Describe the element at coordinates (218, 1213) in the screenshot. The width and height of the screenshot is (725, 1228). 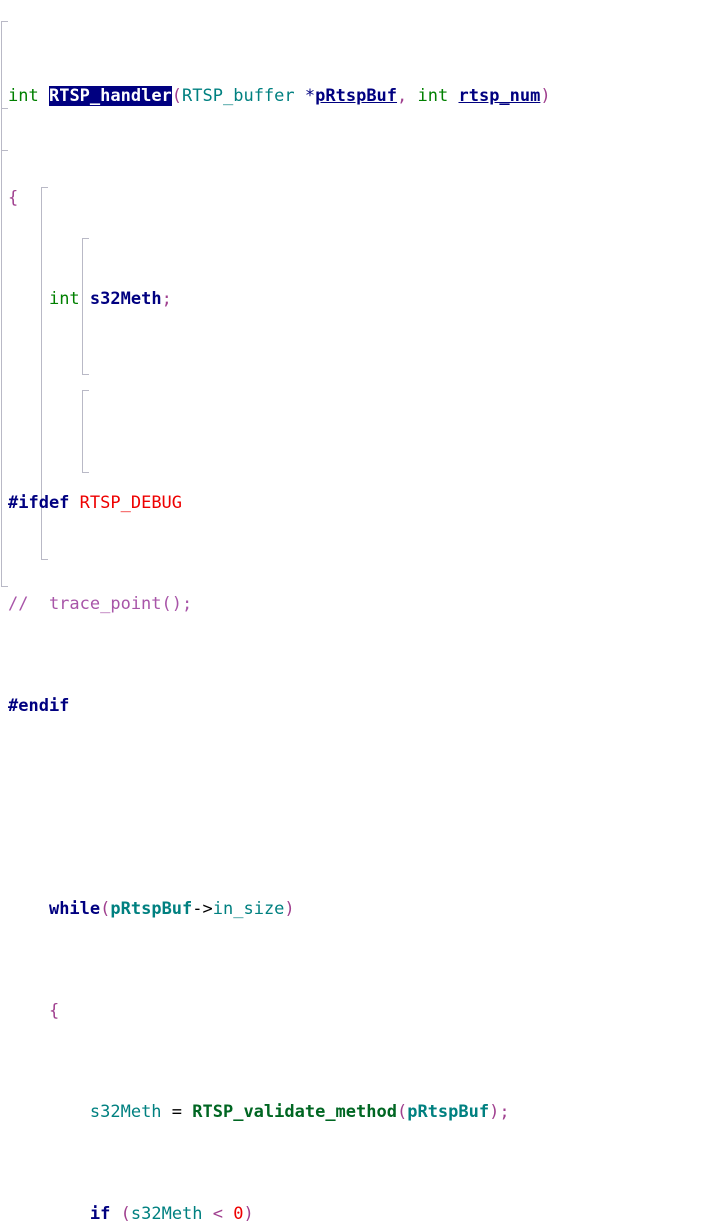
I see `token-op-lt: <` at that location.